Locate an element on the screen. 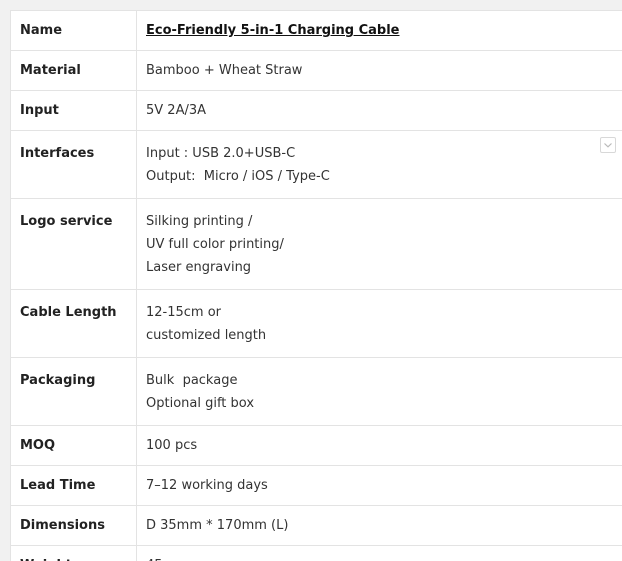  value-line: Input : USB 2.0+USB-C is located at coordinates (221, 153).